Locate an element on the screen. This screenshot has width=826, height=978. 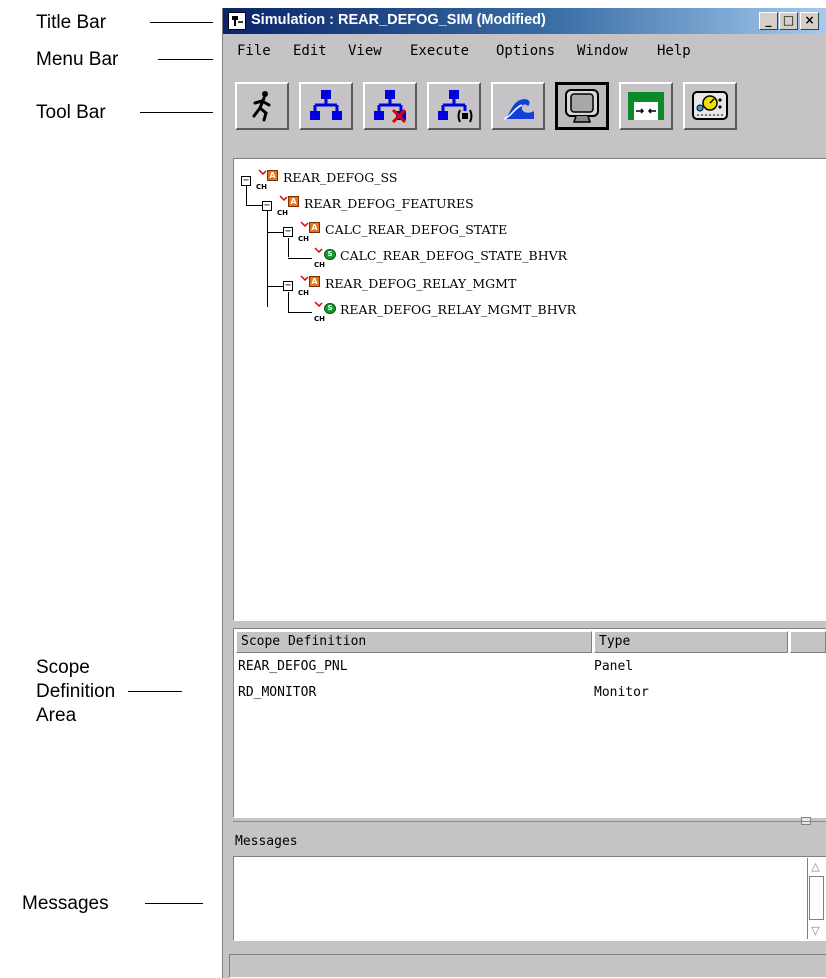
callout-title-bar: Title Bar is located at coordinates (71, 22).